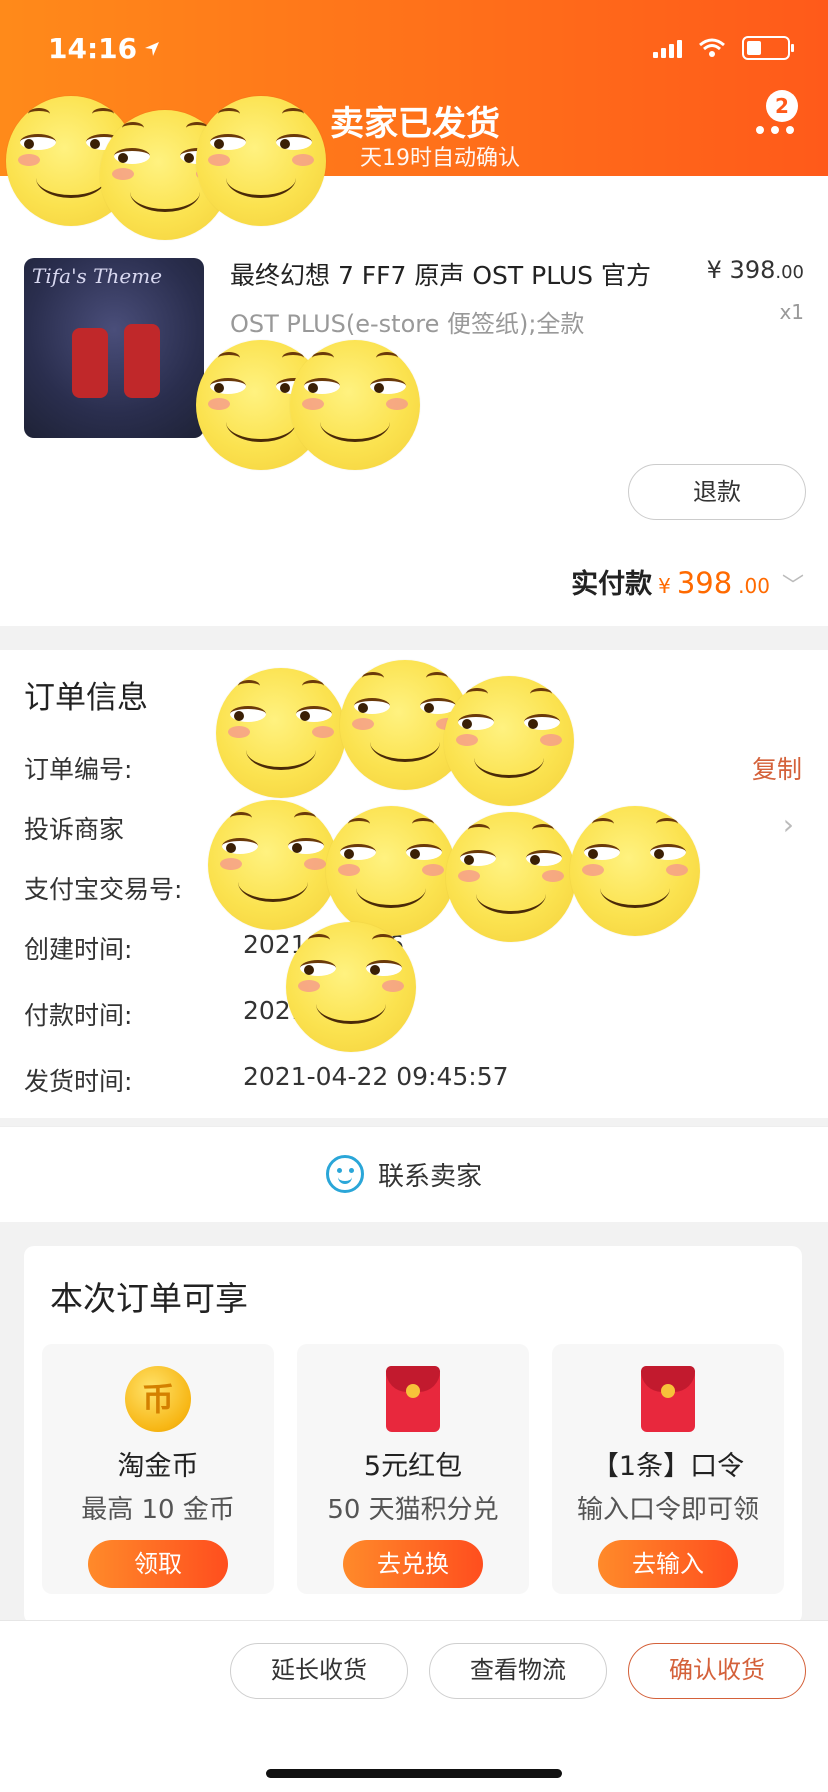 The image size is (828, 1792). I want to click on message-badge: 2, so click(782, 106).